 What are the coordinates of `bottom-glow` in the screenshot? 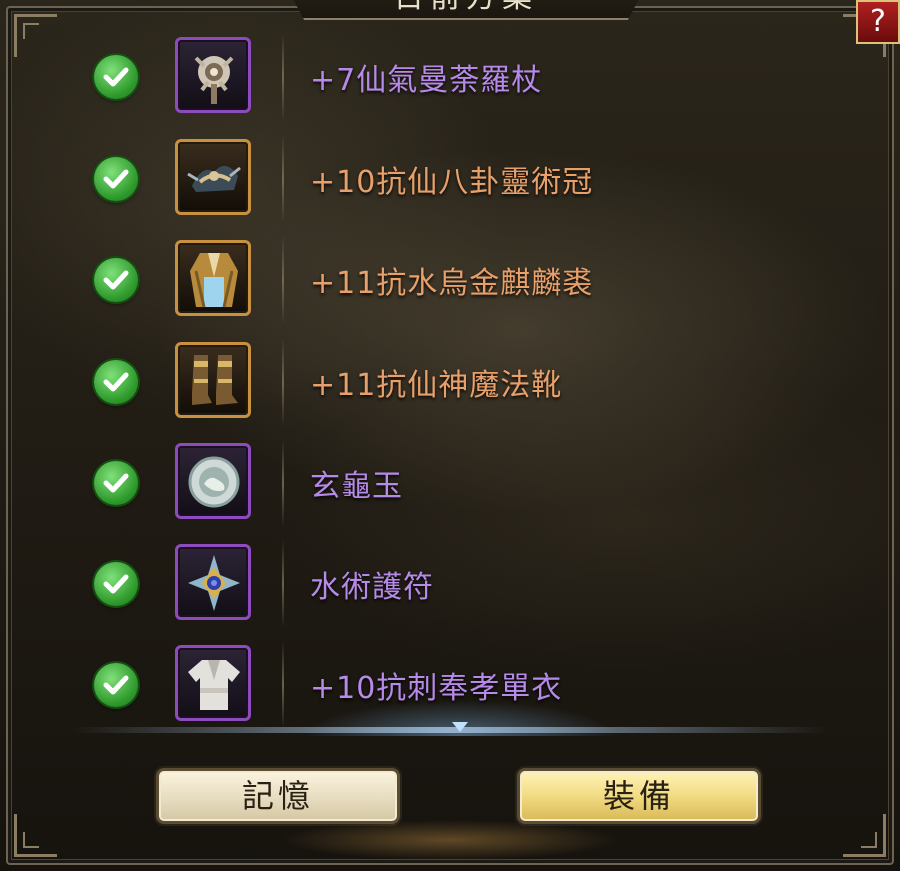 It's located at (450, 840).